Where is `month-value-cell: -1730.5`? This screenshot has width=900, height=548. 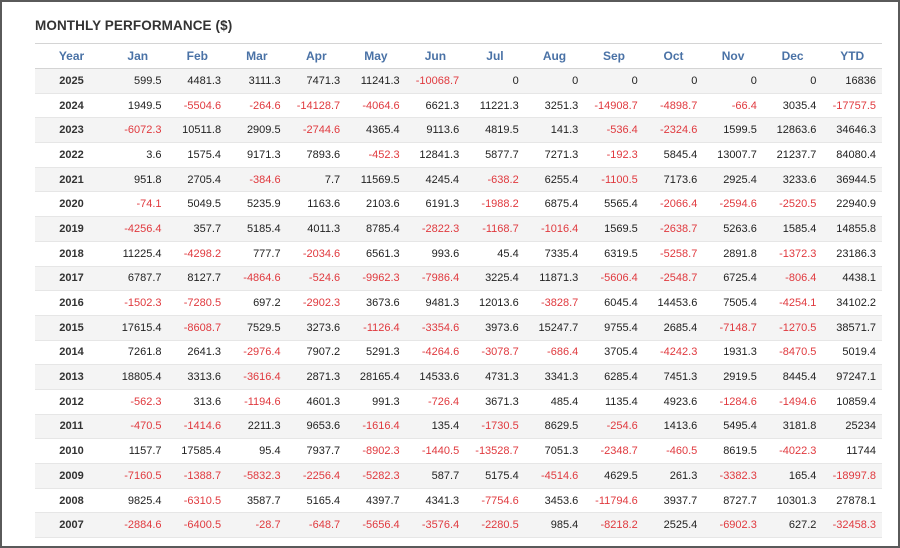
month-value-cell: -1730.5 is located at coordinates (495, 427).